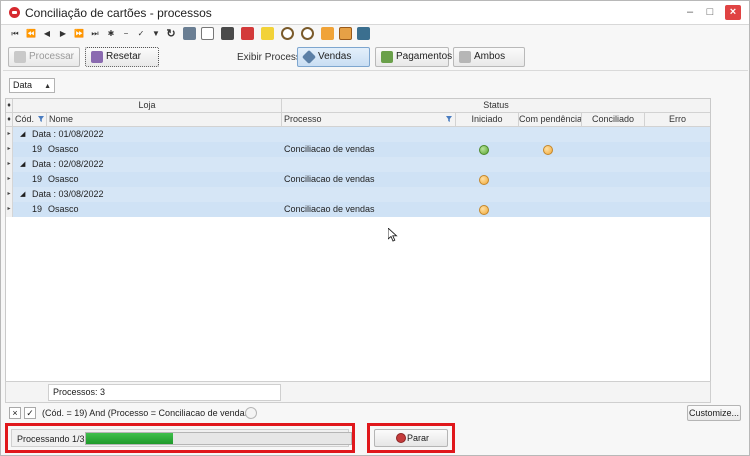 Image resolution: width=750 pixels, height=456 pixels. I want to click on prev-icon: ◀, so click(47, 34).